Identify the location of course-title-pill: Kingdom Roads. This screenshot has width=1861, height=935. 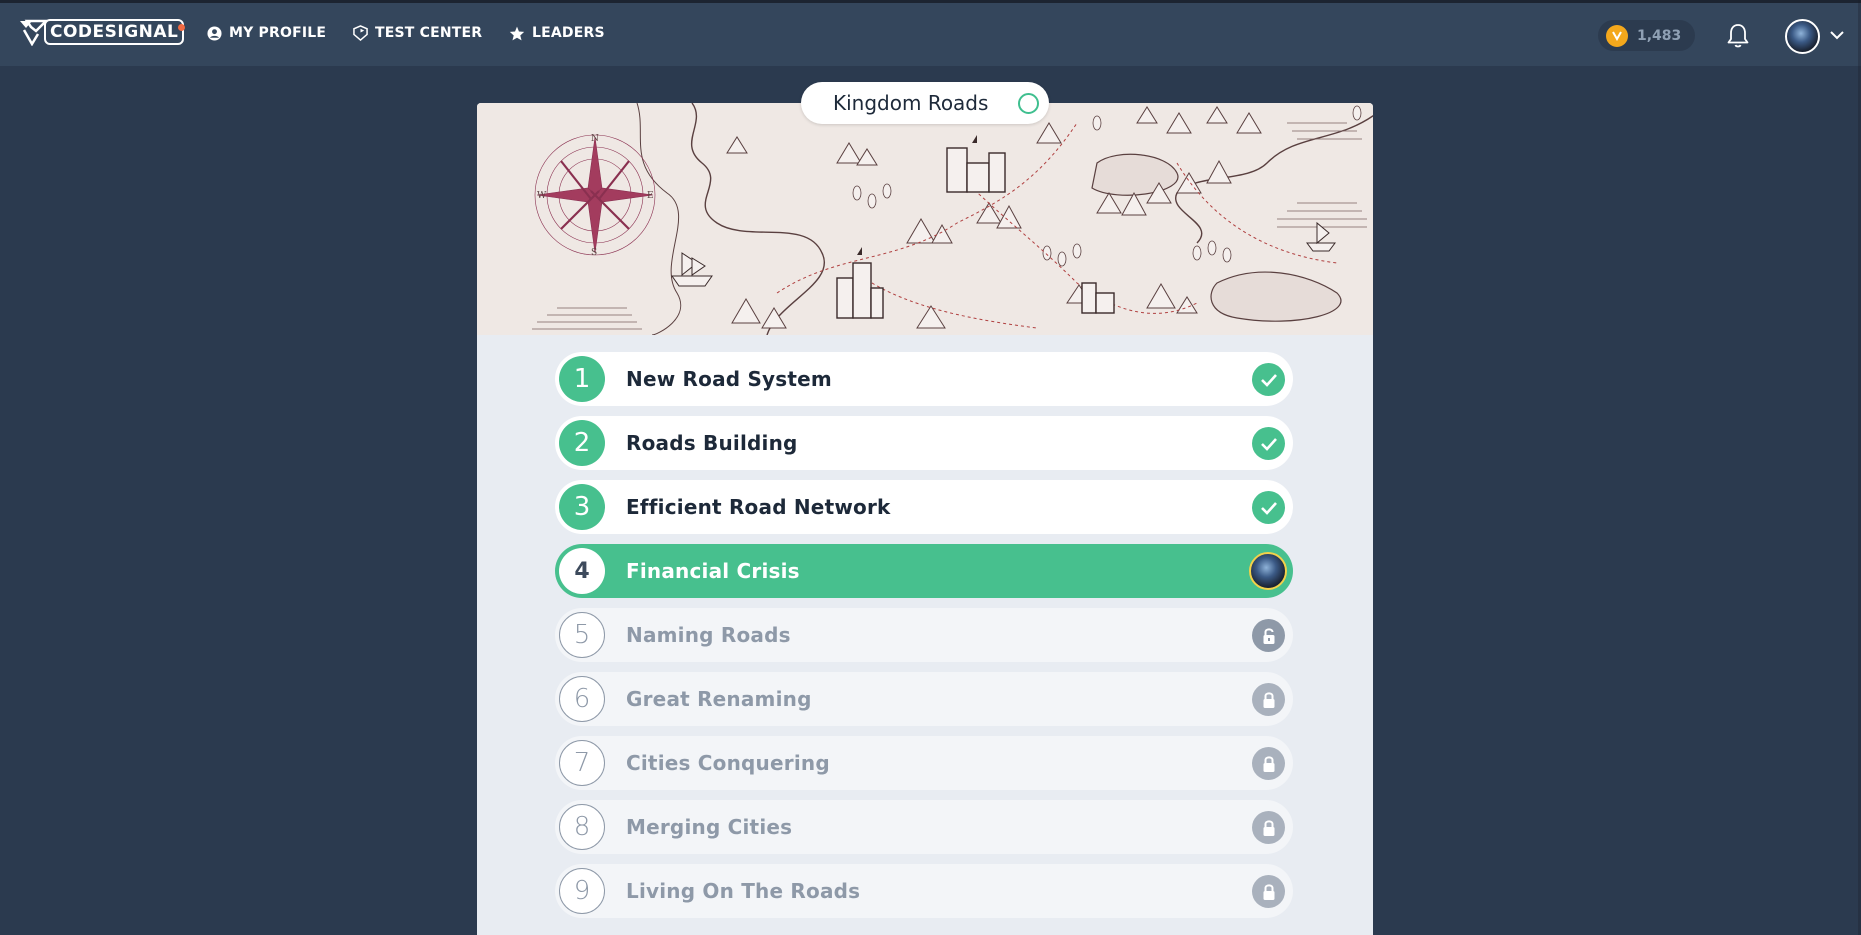
(925, 103).